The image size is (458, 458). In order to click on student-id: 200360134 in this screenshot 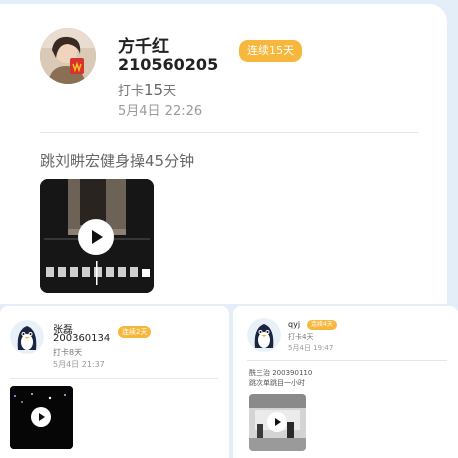, I will do `click(82, 338)`.